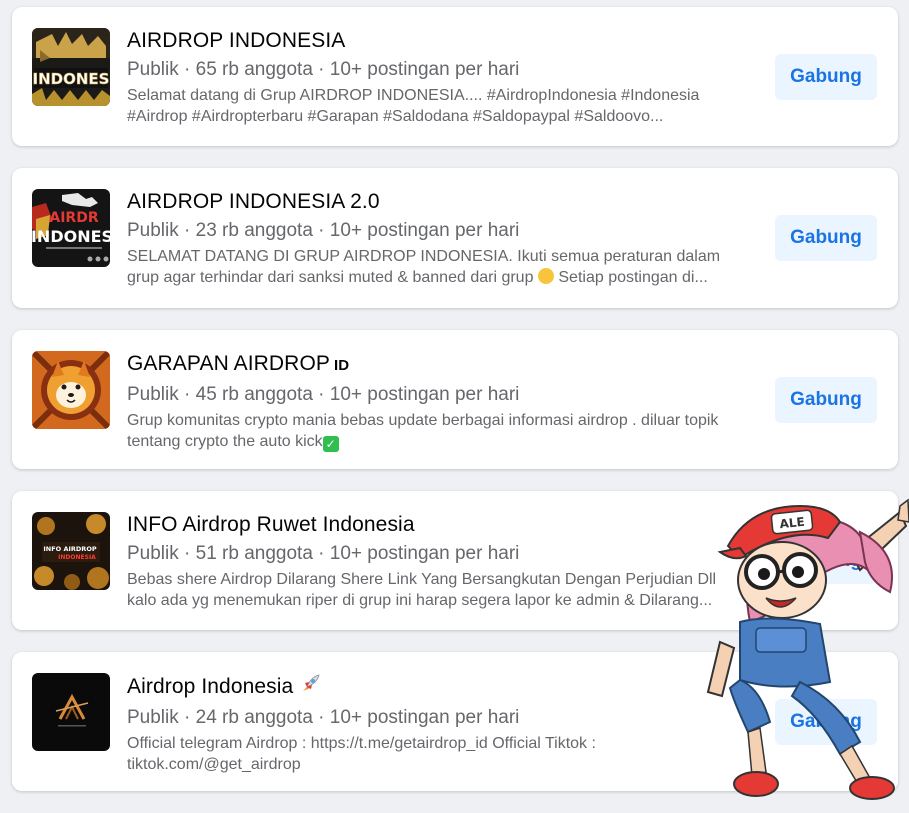  I want to click on rocket-emoji-icon, so click(310, 687).